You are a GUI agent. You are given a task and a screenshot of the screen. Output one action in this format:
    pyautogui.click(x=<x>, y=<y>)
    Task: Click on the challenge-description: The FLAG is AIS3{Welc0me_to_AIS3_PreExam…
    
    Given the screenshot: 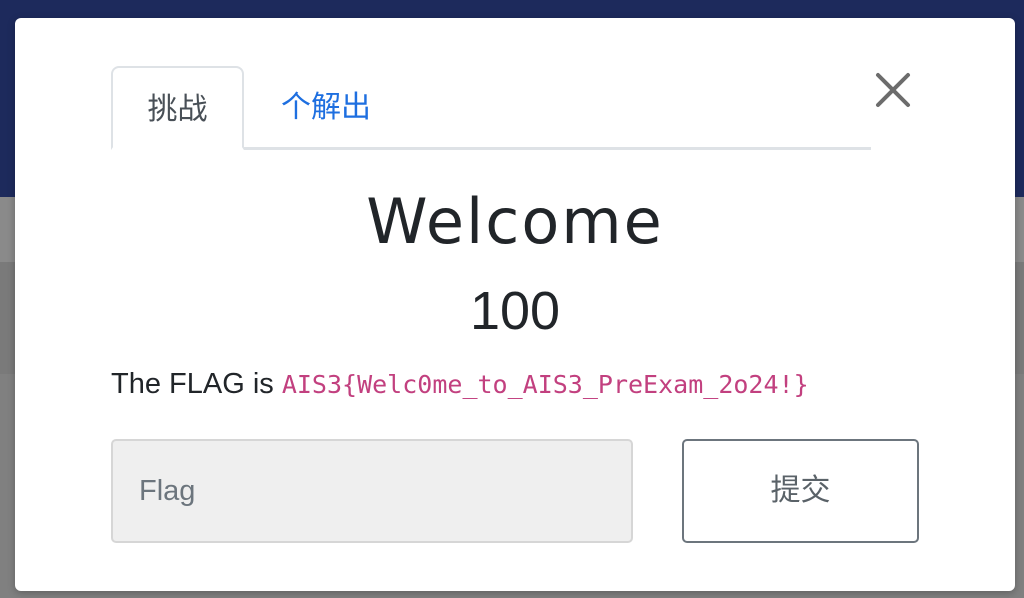 What is the action you would take?
    pyautogui.click(x=541, y=384)
    